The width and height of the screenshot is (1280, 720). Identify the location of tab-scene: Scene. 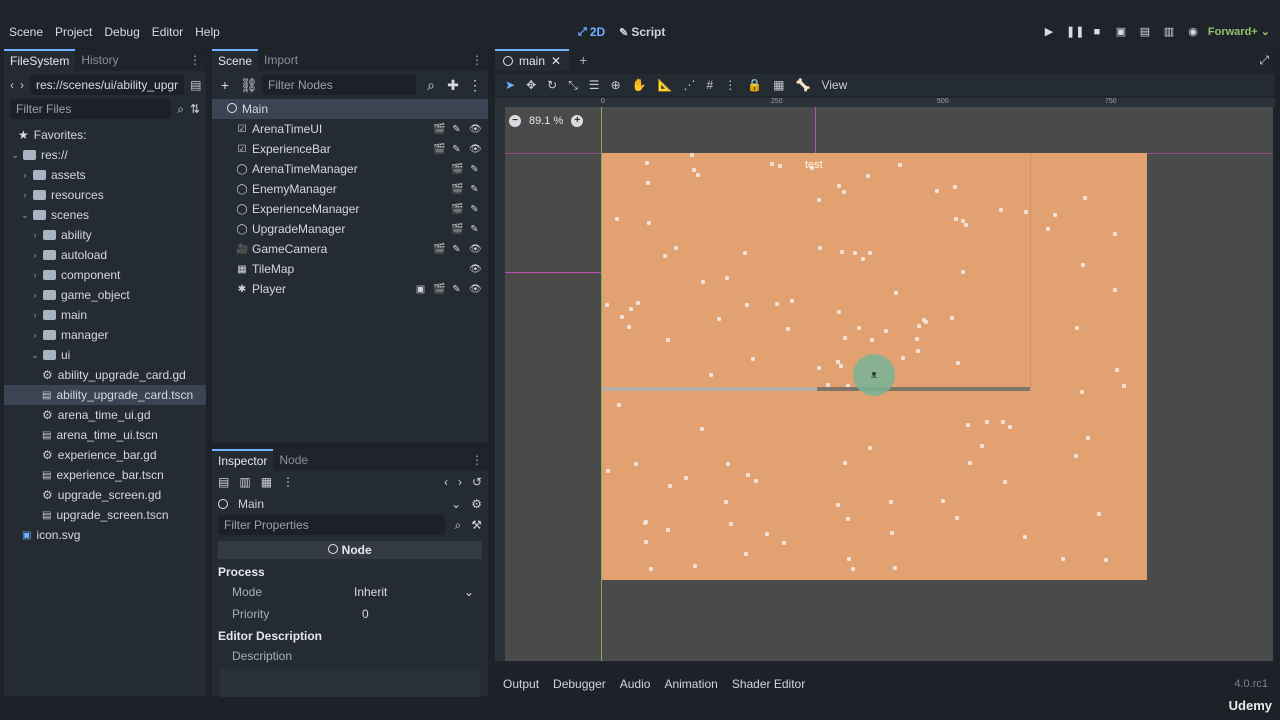
(235, 60).